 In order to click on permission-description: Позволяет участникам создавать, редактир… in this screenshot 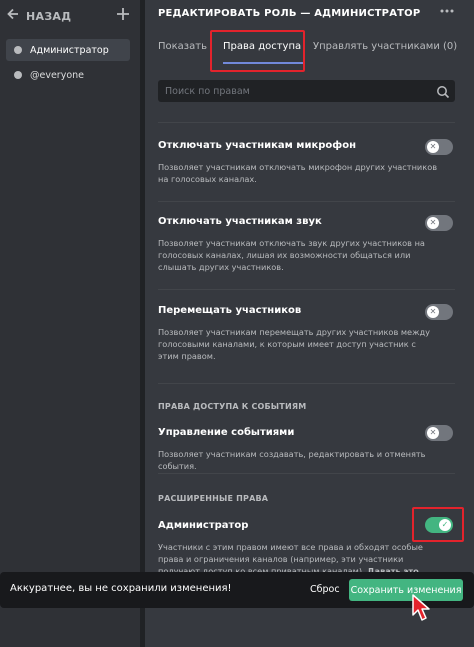, I will do `click(292, 460)`.